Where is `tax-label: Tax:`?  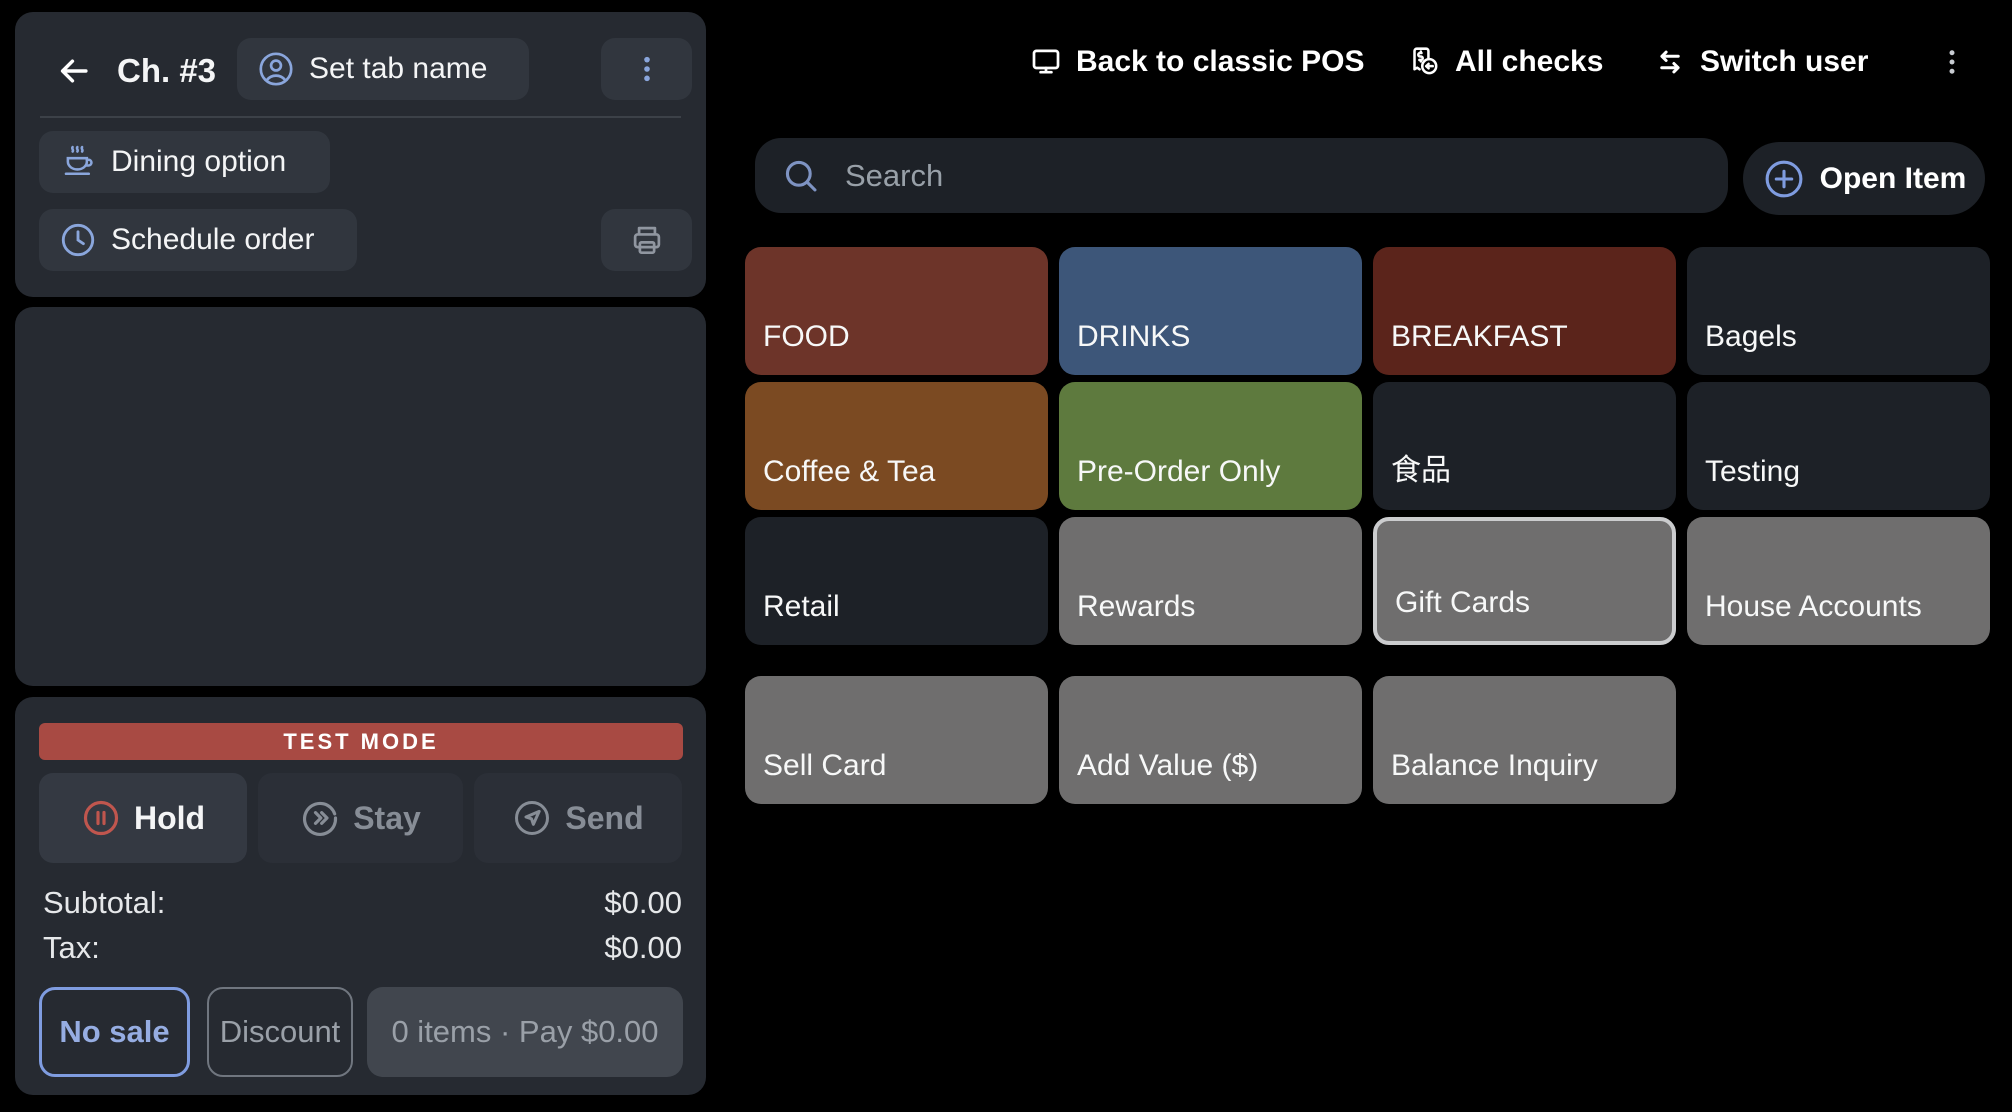
tax-label: Tax: is located at coordinates (71, 947).